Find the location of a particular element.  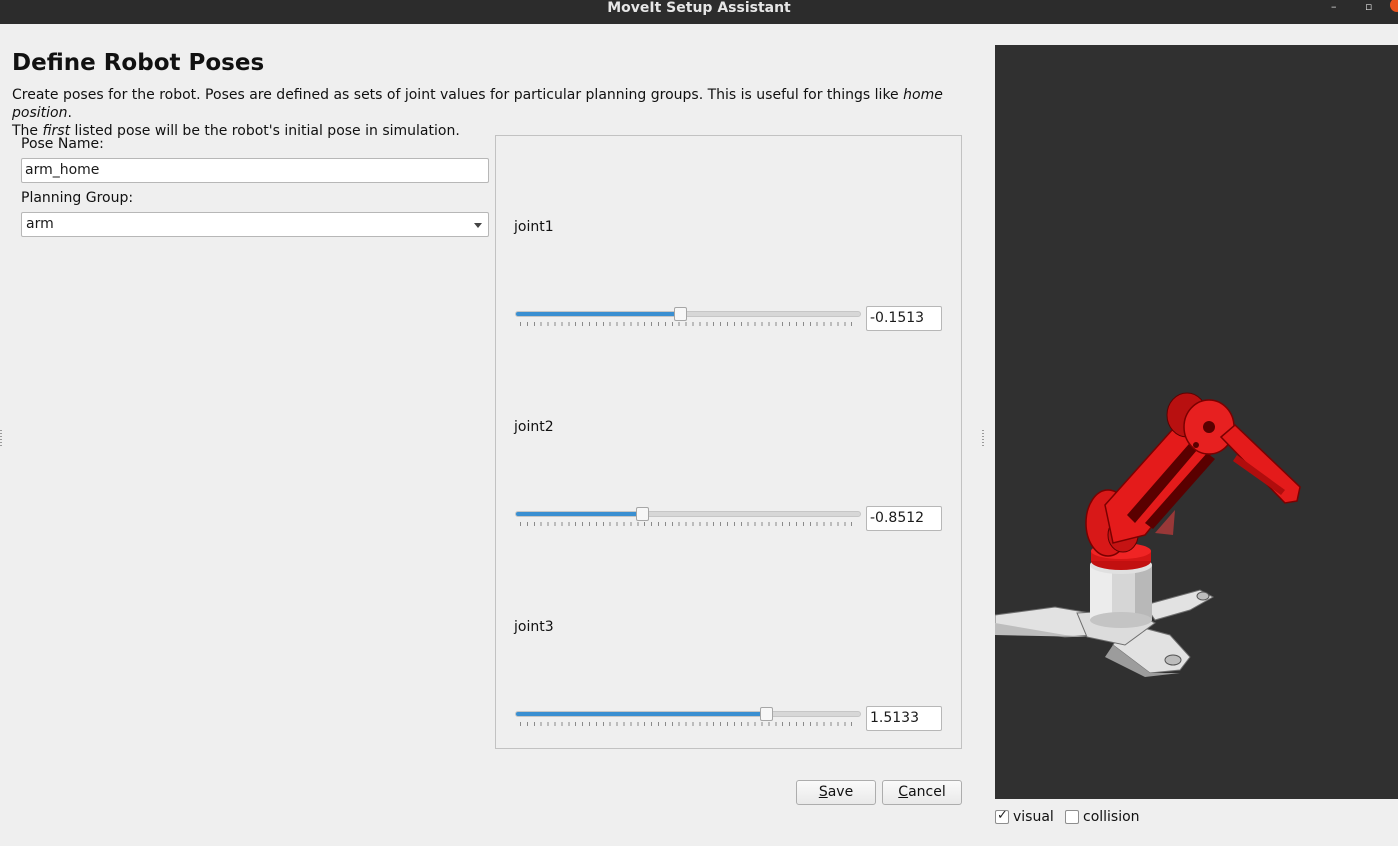

joint-value: -0.1513 is located at coordinates (897, 318).